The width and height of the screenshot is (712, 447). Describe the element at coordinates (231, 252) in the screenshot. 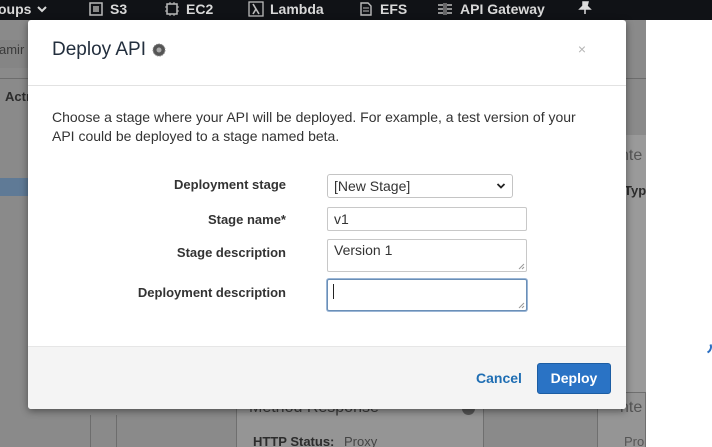

I see `stage-description-label: Stage description` at that location.